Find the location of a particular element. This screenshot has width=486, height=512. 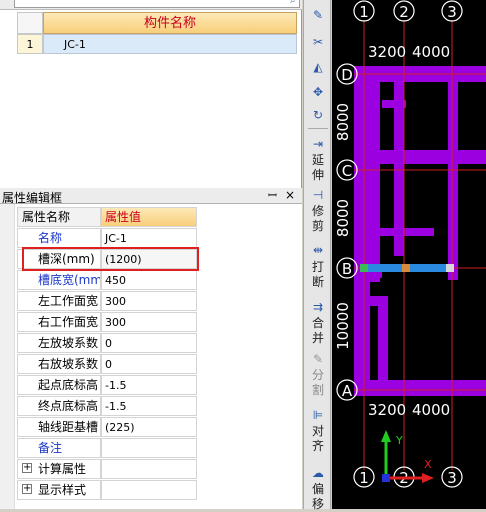

trim-label: 修剪 is located at coordinates (317, 218).